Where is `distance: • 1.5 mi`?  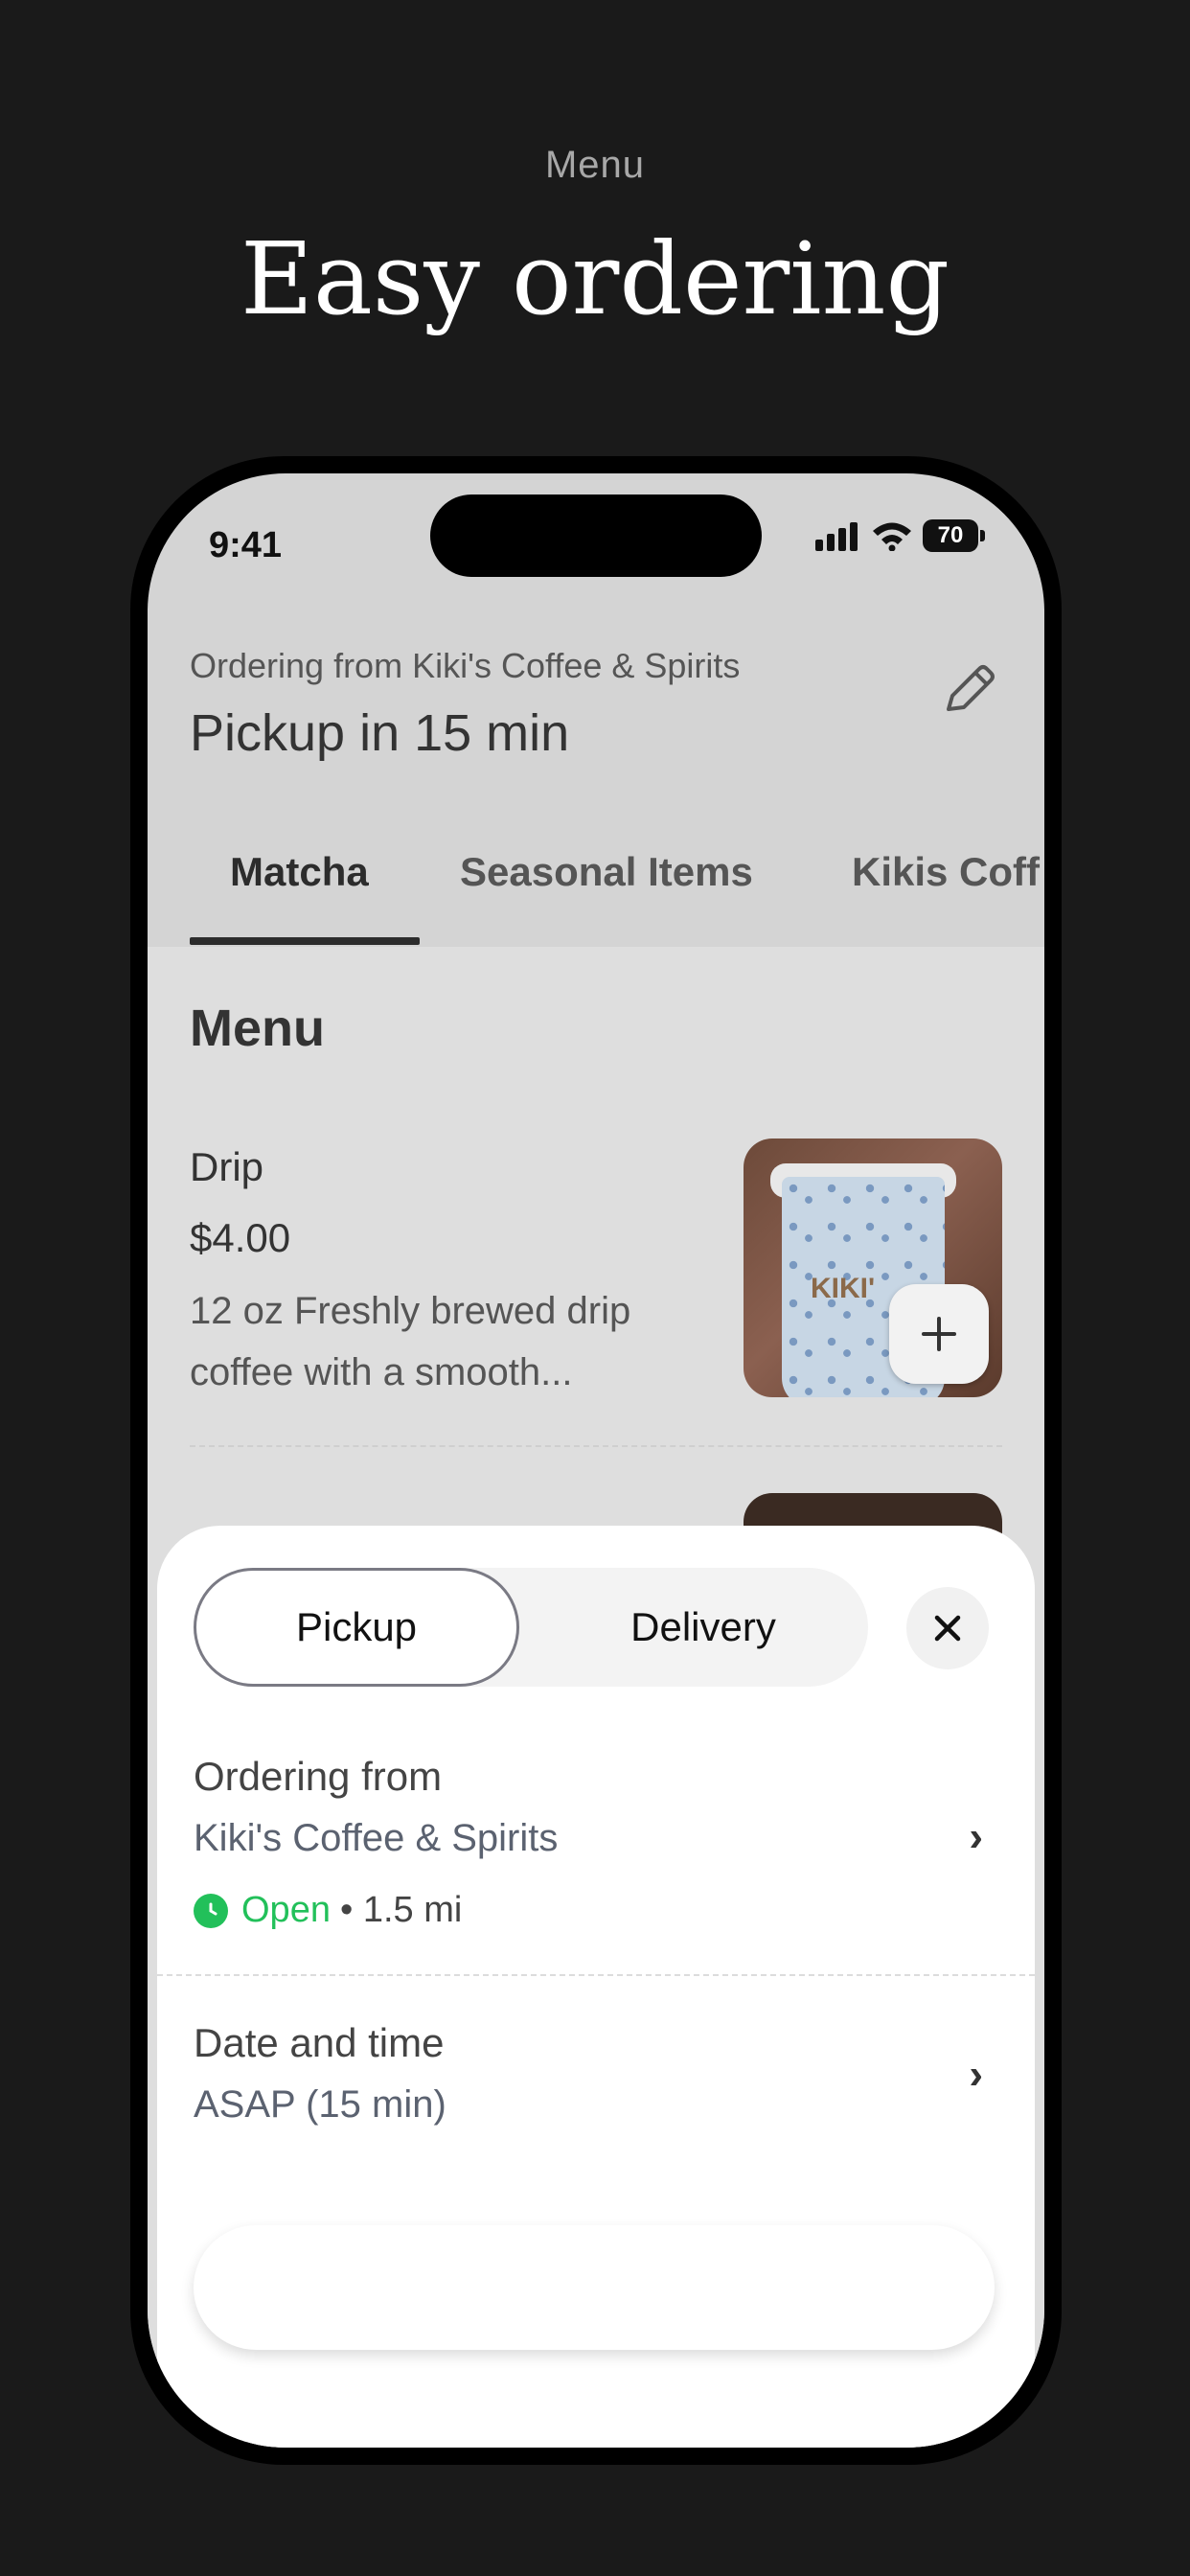 distance: • 1.5 mi is located at coordinates (401, 1910).